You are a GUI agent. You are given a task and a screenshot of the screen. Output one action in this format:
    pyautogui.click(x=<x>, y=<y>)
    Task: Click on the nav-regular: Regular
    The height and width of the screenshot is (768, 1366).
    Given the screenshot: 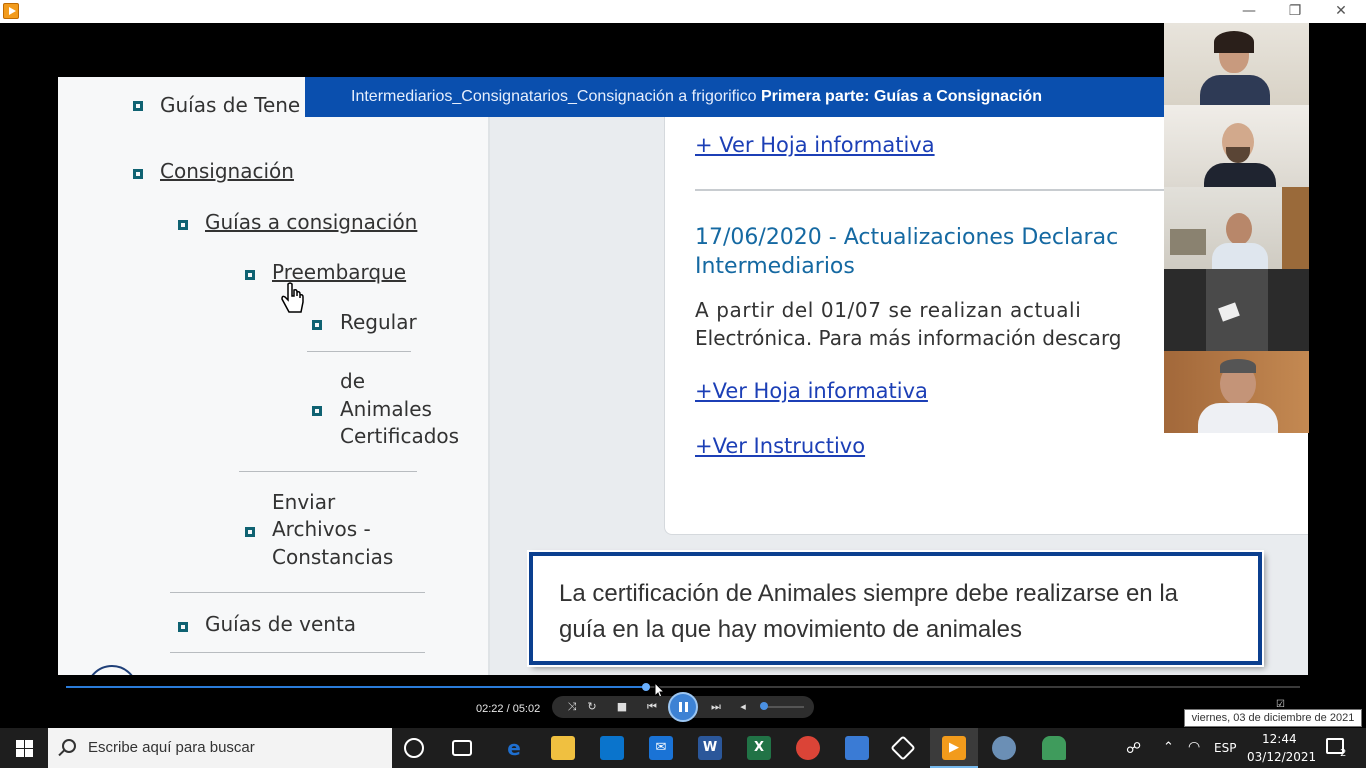 What is the action you would take?
    pyautogui.click(x=378, y=322)
    